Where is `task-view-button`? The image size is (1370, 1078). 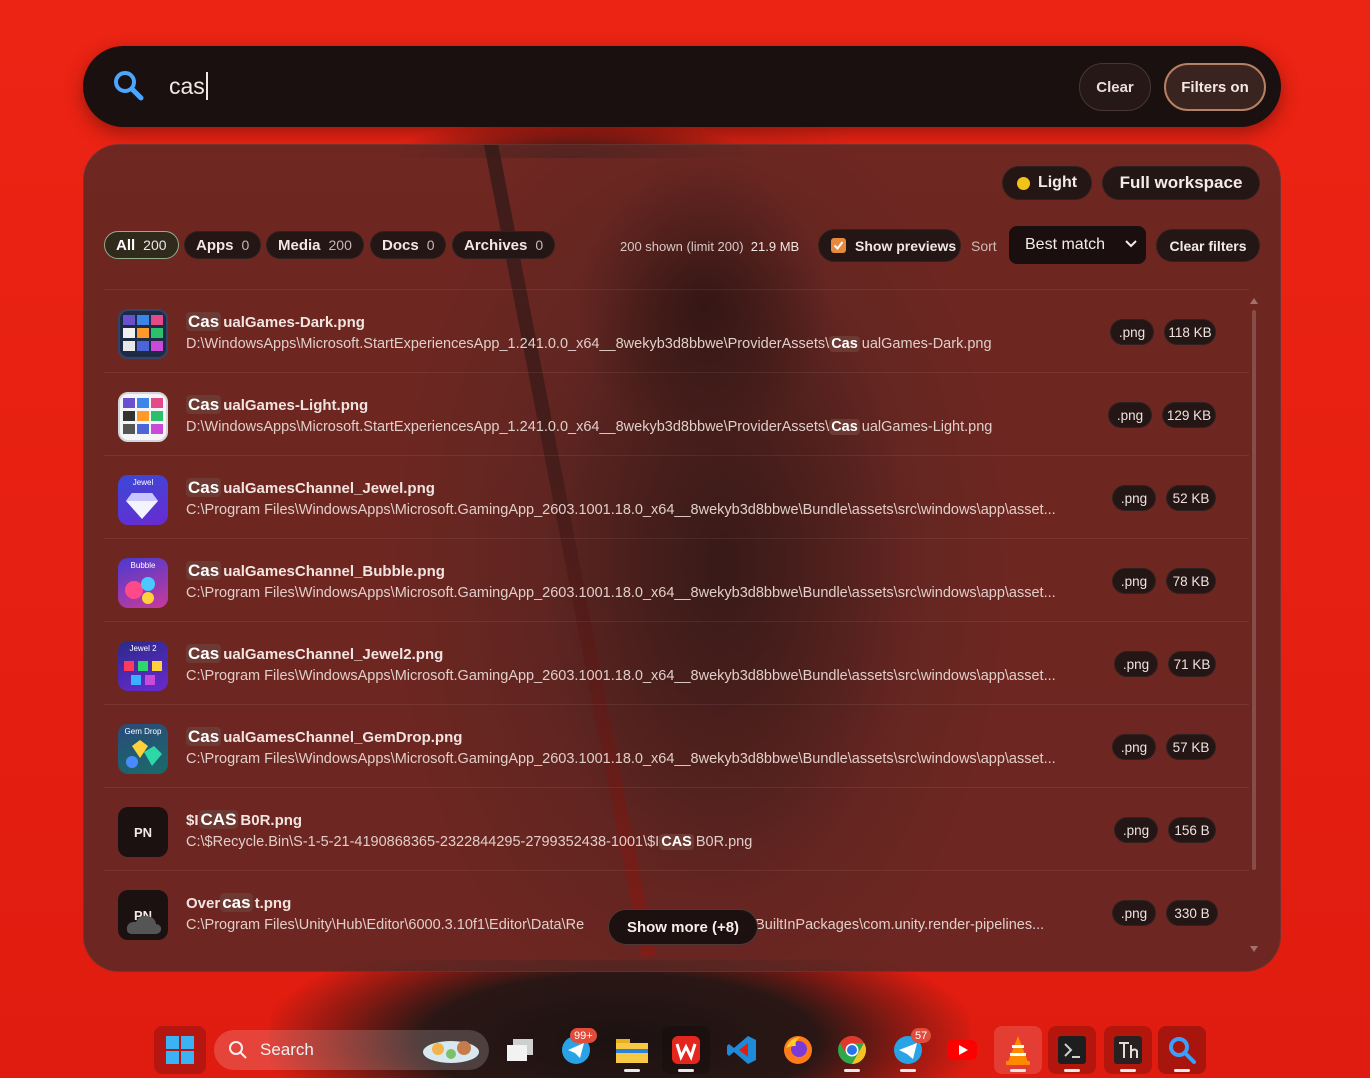 task-view-button is located at coordinates (520, 1050).